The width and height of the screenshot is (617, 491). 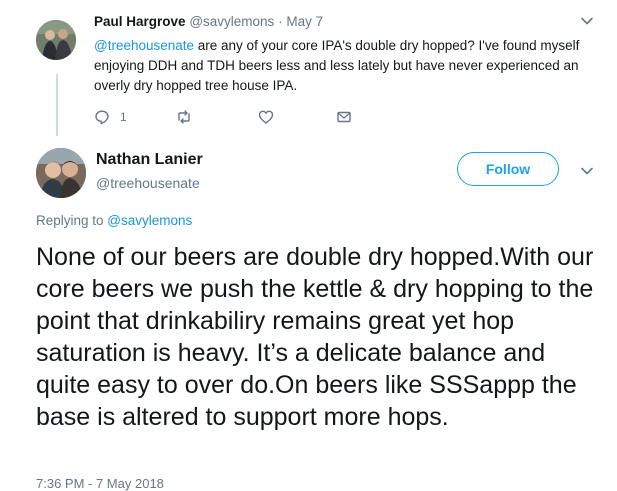 I want to click on parent-mention-link: @treehousenate, so click(x=144, y=45).